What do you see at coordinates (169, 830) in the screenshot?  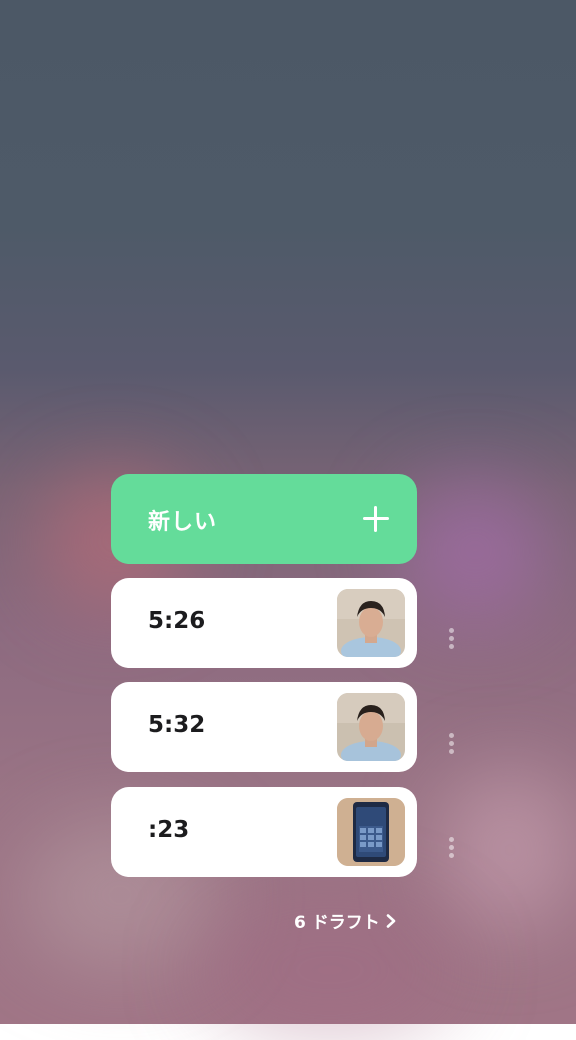 I see `recording-duration: :23` at bounding box center [169, 830].